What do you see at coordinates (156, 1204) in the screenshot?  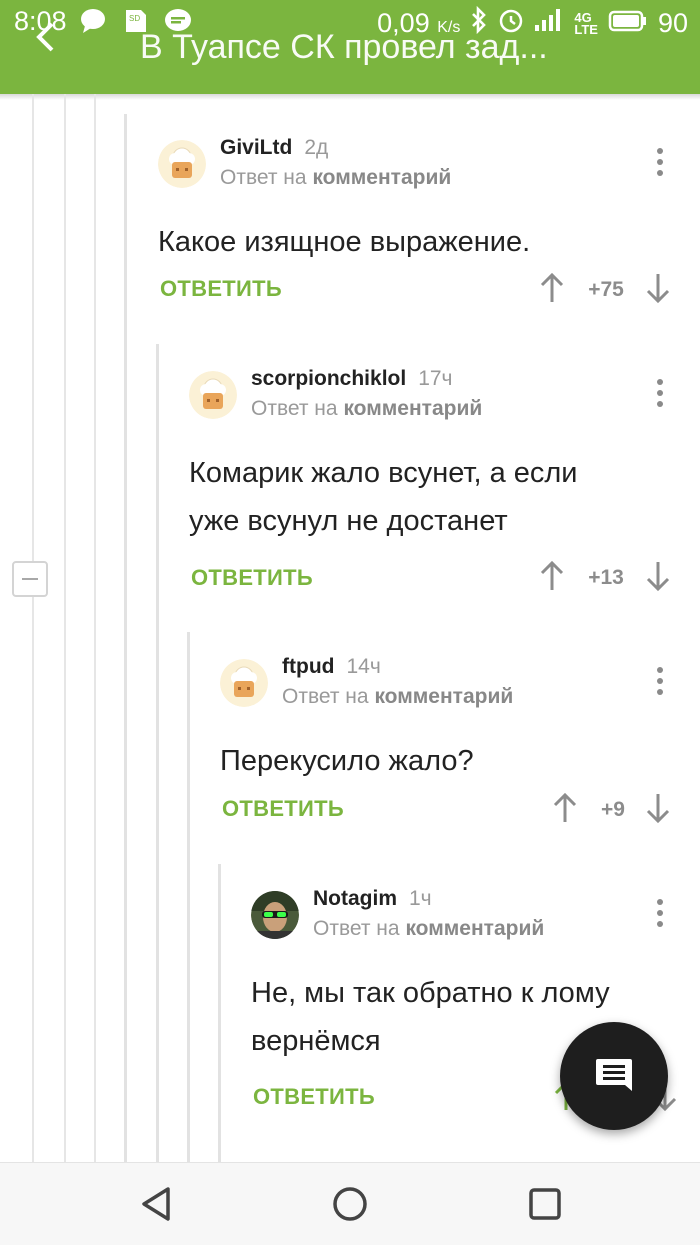 I see `triangle-back-icon` at bounding box center [156, 1204].